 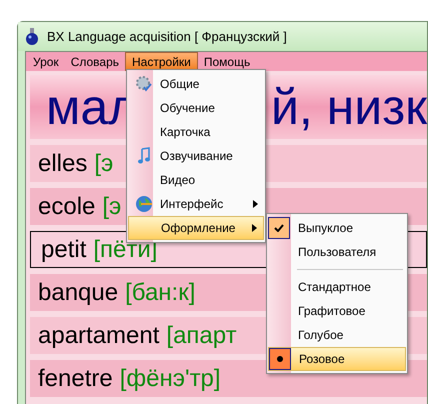 What do you see at coordinates (99, 335) in the screenshot?
I see `word-text: apartament` at bounding box center [99, 335].